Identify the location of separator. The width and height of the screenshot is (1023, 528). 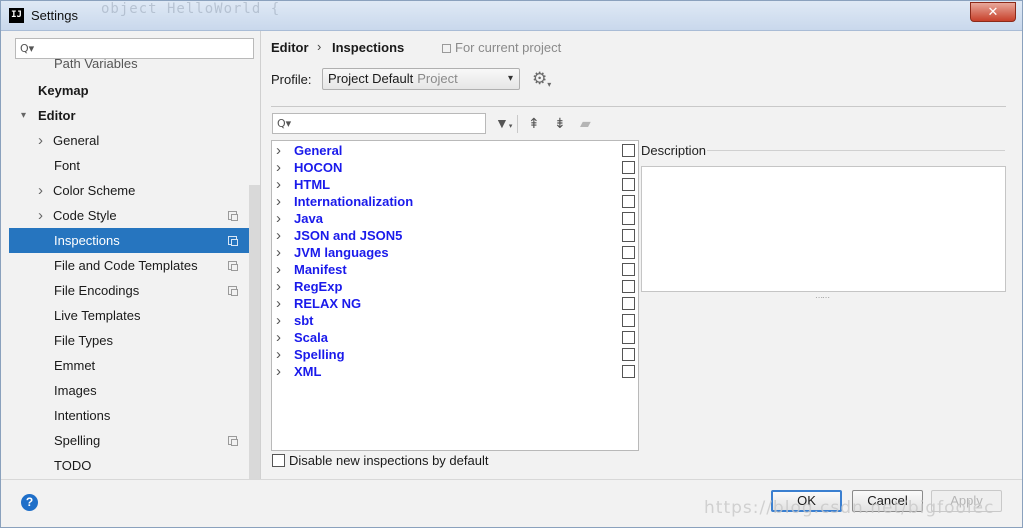
(638, 106).